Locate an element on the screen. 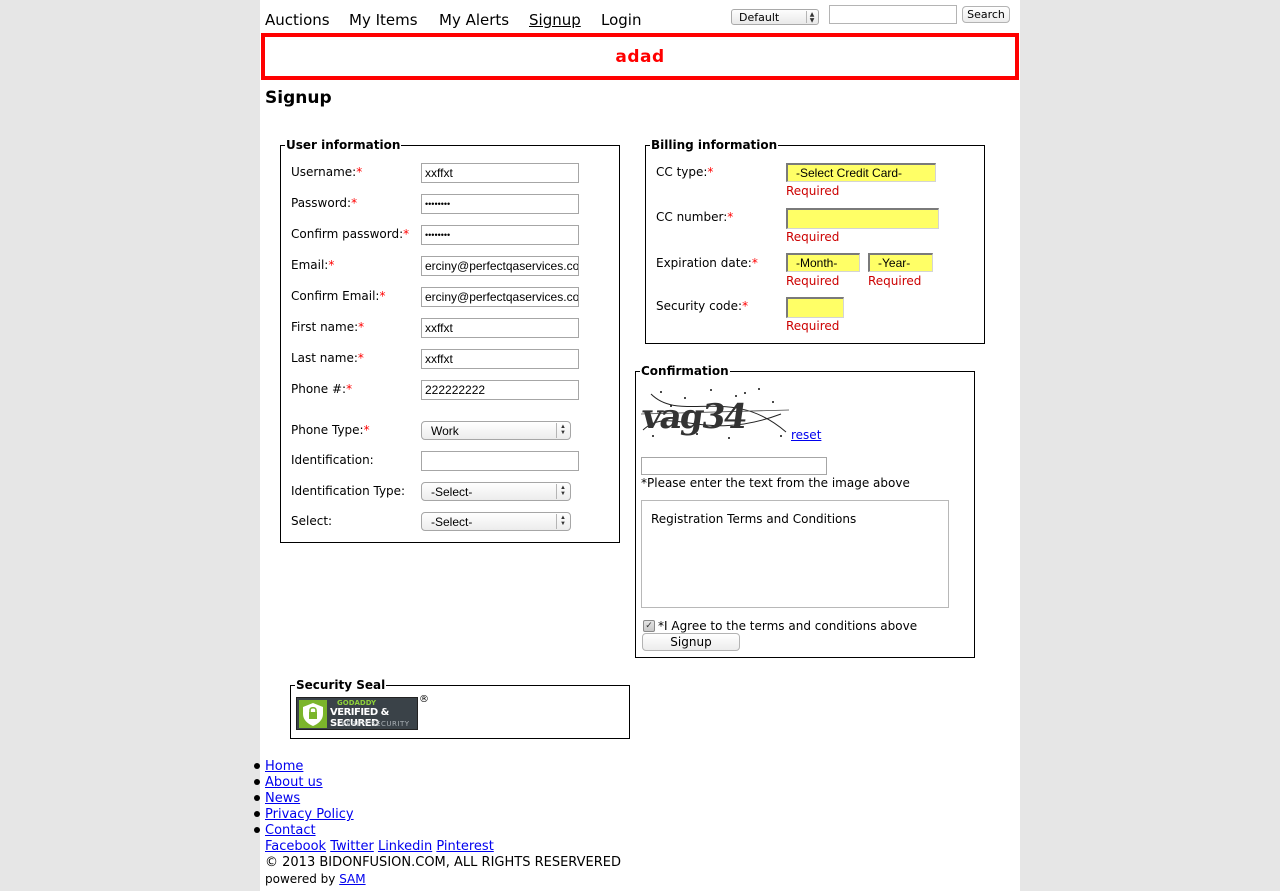 This screenshot has height=891, width=1280. phone-field: 222222222 is located at coordinates (500, 390).